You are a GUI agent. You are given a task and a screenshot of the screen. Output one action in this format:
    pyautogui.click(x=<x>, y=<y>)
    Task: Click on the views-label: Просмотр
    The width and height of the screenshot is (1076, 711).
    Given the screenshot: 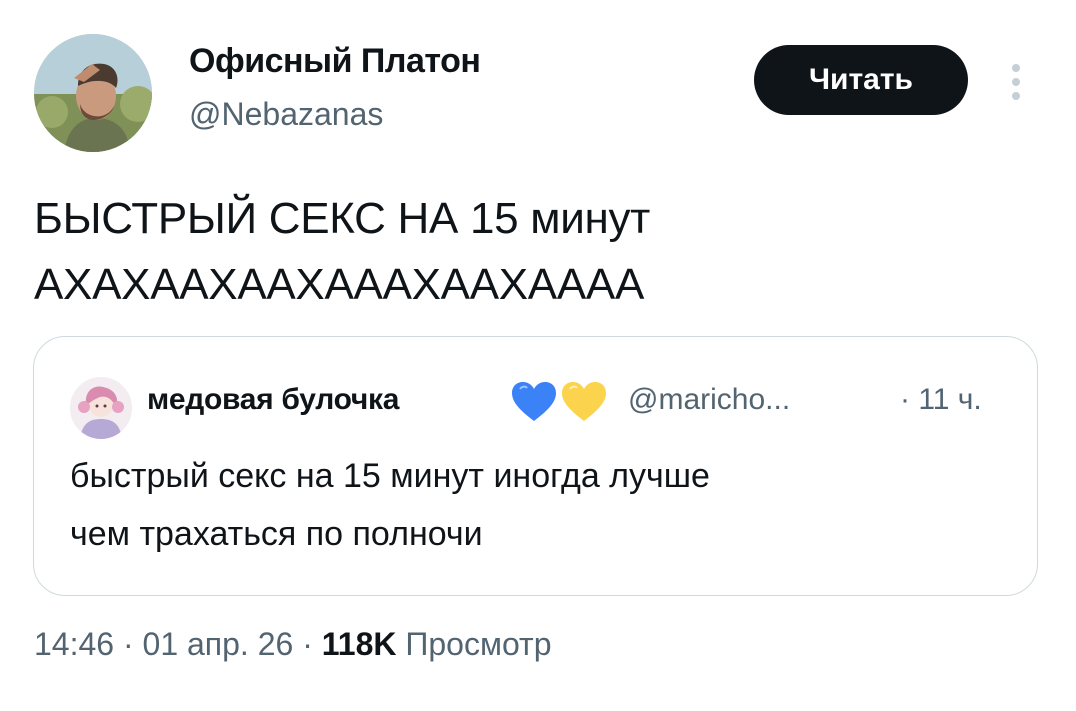 What is the action you would take?
    pyautogui.click(x=478, y=644)
    